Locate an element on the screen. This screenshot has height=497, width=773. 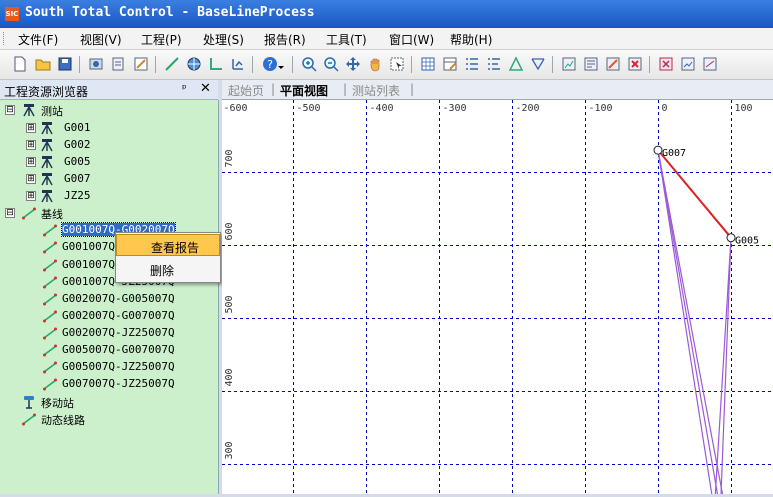
menu-item-label: 删除 is located at coordinates (162, 271).